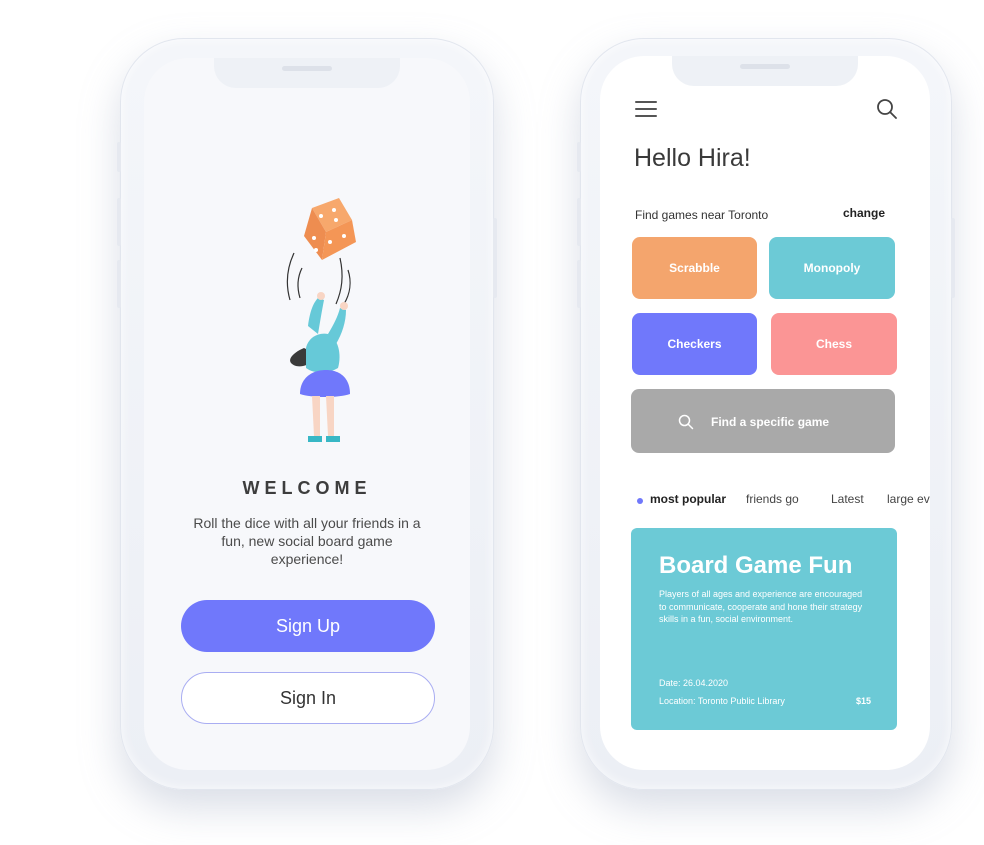  What do you see at coordinates (308, 626) in the screenshot?
I see `sign-up-button: Sign Up` at bounding box center [308, 626].